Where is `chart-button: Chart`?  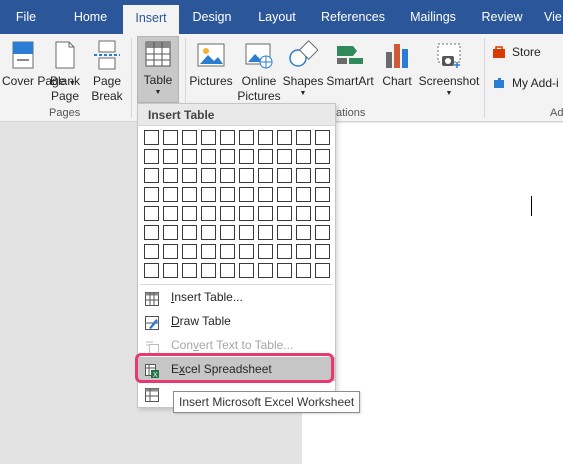
chart-button: Chart is located at coordinates (397, 71).